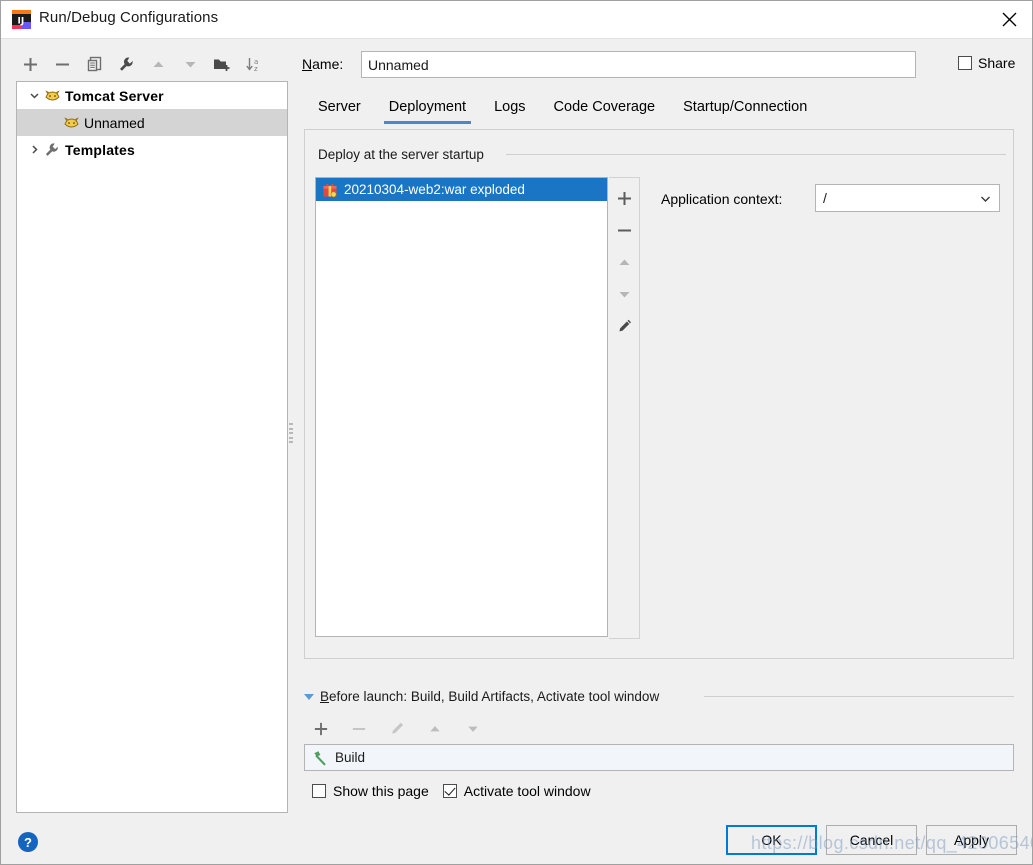  I want to click on tab-startup-connection: Startup/Connection, so click(745, 109).